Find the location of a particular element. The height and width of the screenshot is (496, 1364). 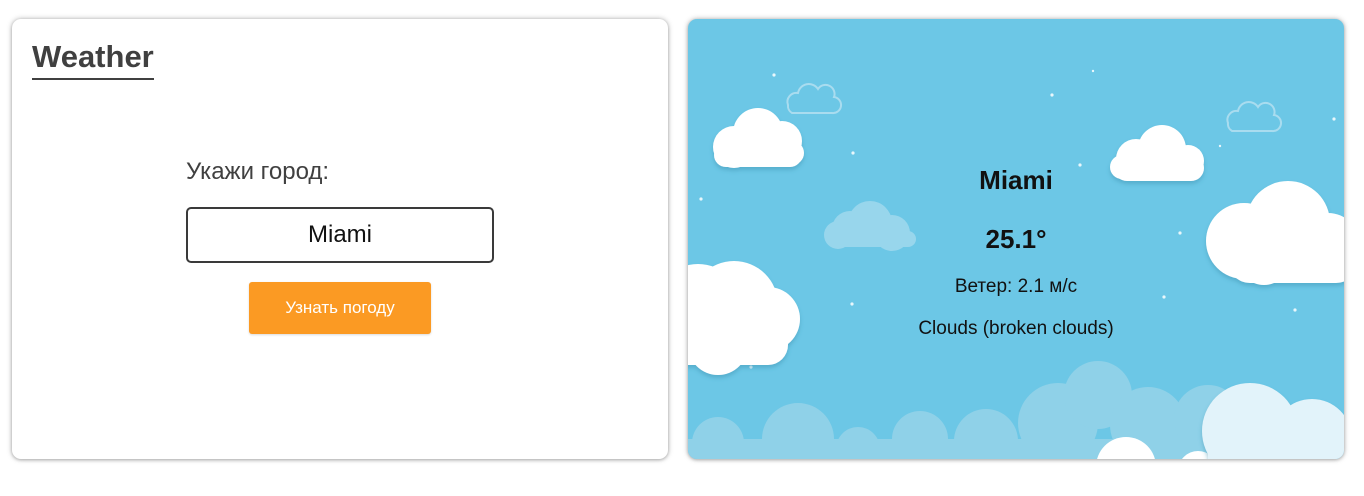

weather-temperature: 25.1° is located at coordinates (1016, 239).